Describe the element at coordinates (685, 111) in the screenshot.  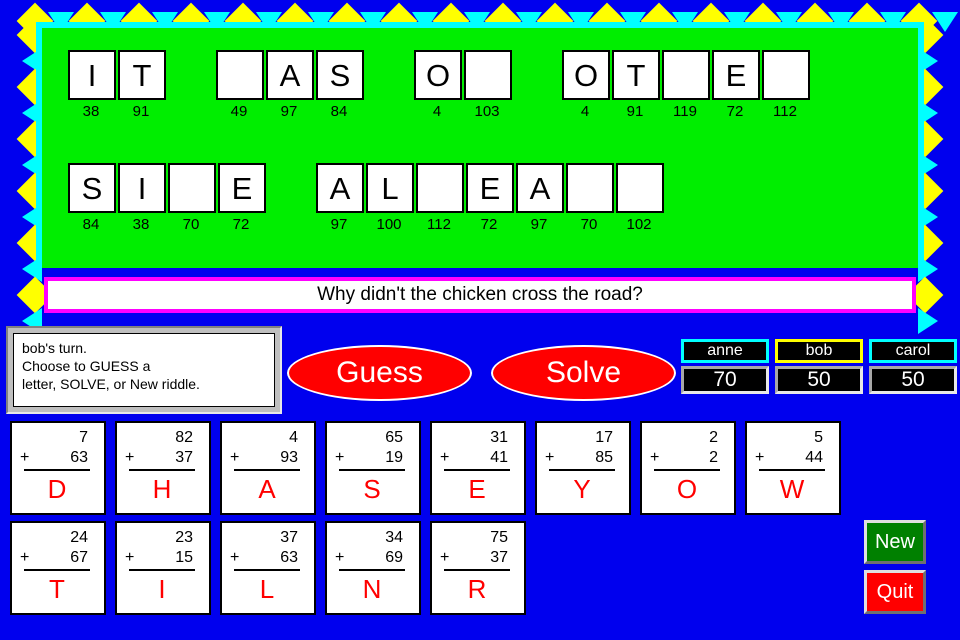
I see `puzzle-cell-number: 119` at that location.